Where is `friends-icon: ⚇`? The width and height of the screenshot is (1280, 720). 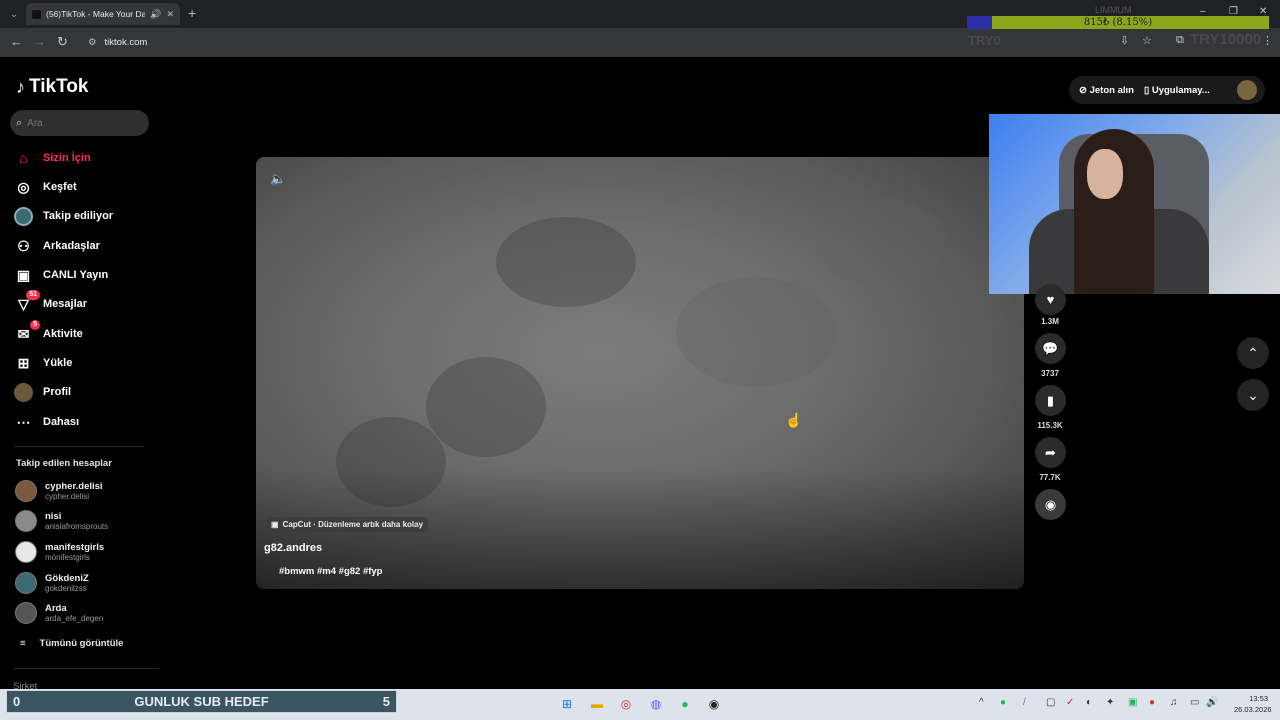 friends-icon: ⚇ is located at coordinates (23, 245).